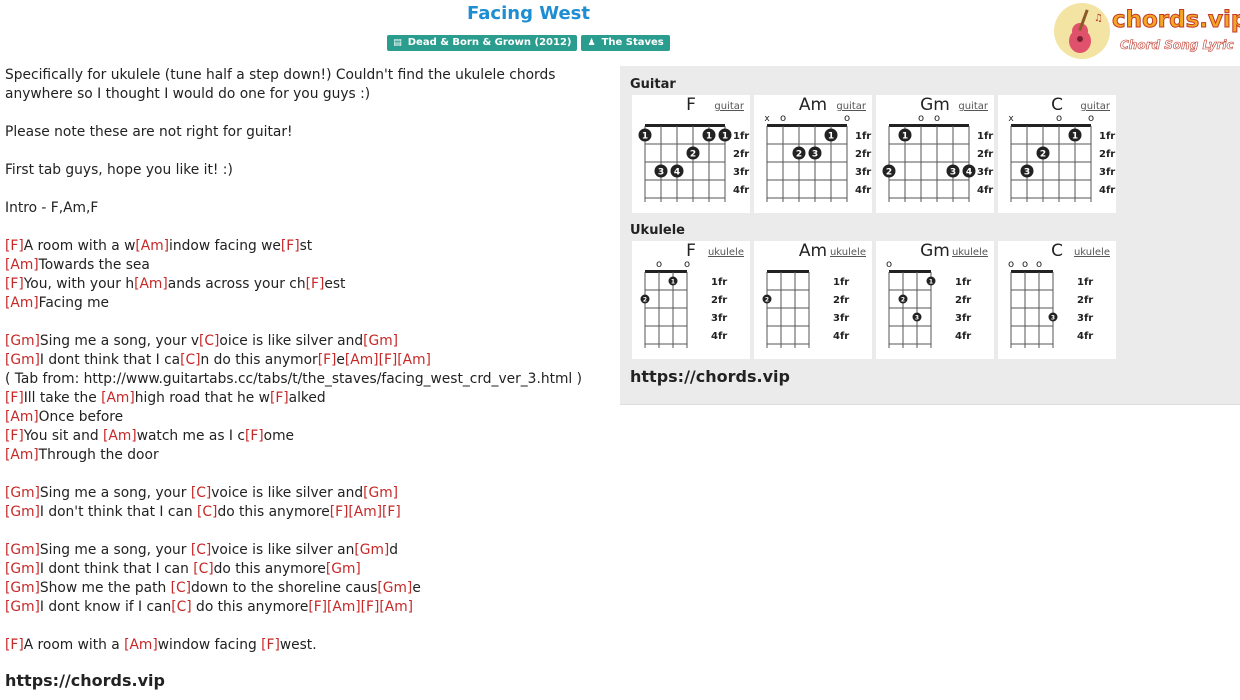  Describe the element at coordinates (105, 607) in the screenshot. I see `lyric-text: I dont know if I can` at that location.